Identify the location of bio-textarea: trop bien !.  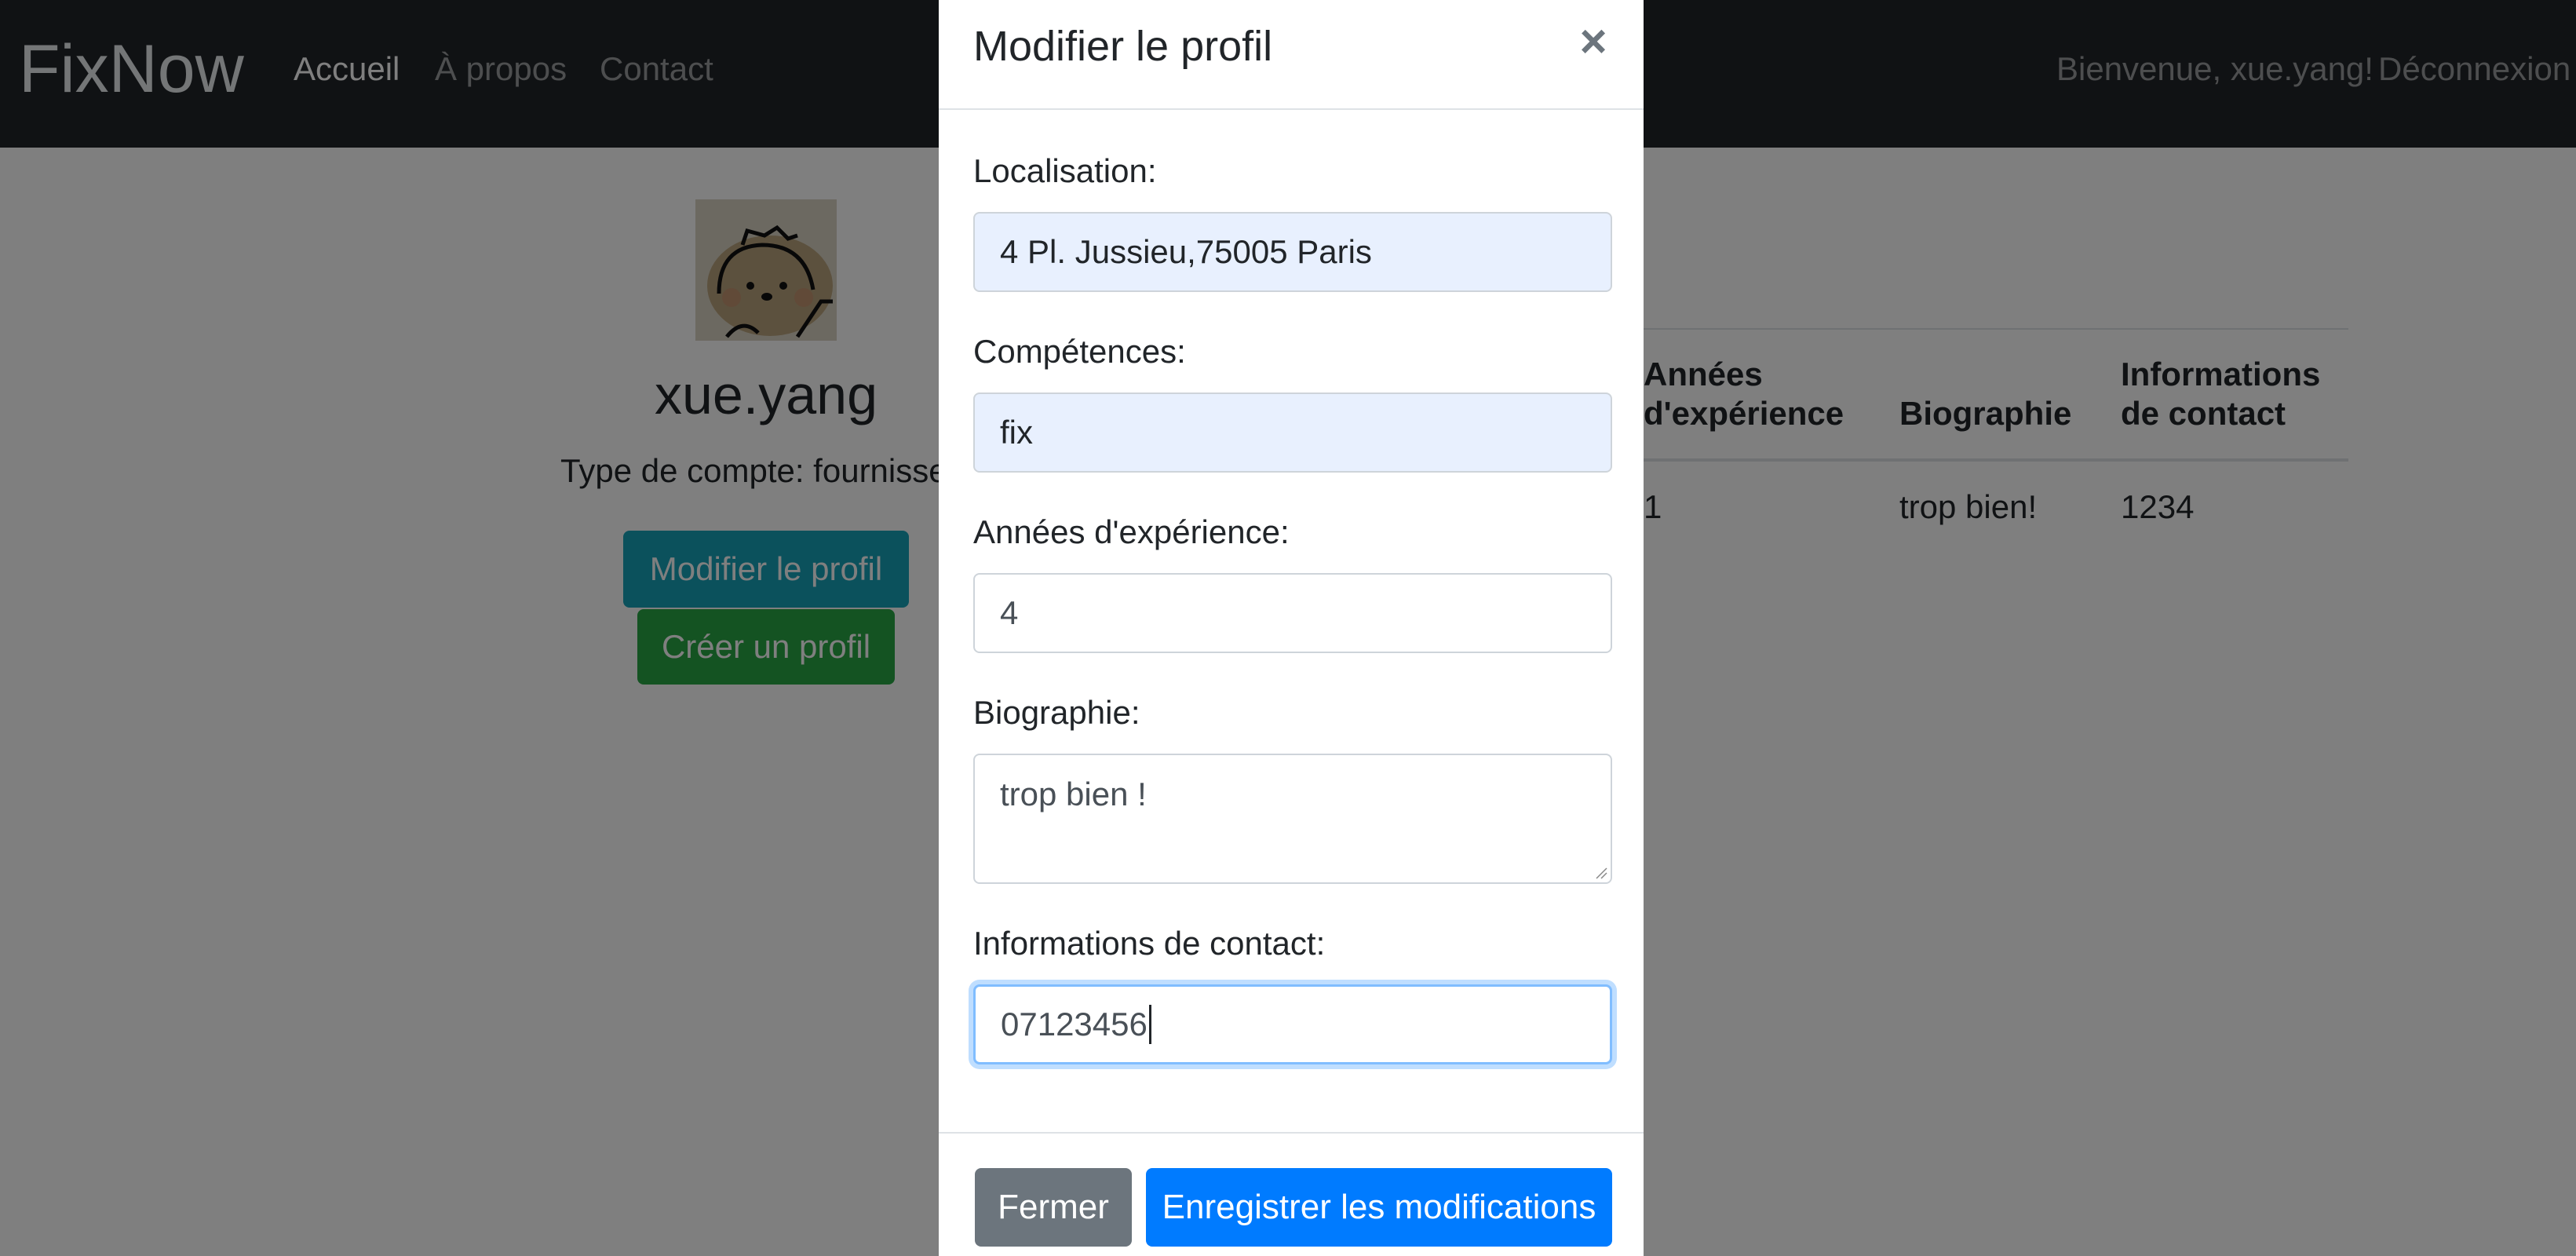
(1292, 819).